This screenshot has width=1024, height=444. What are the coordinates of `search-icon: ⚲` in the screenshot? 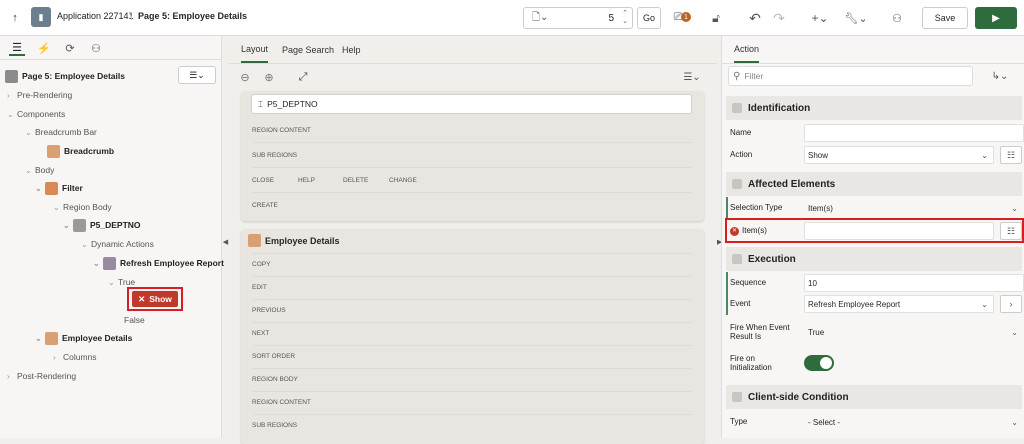 It's located at (737, 76).